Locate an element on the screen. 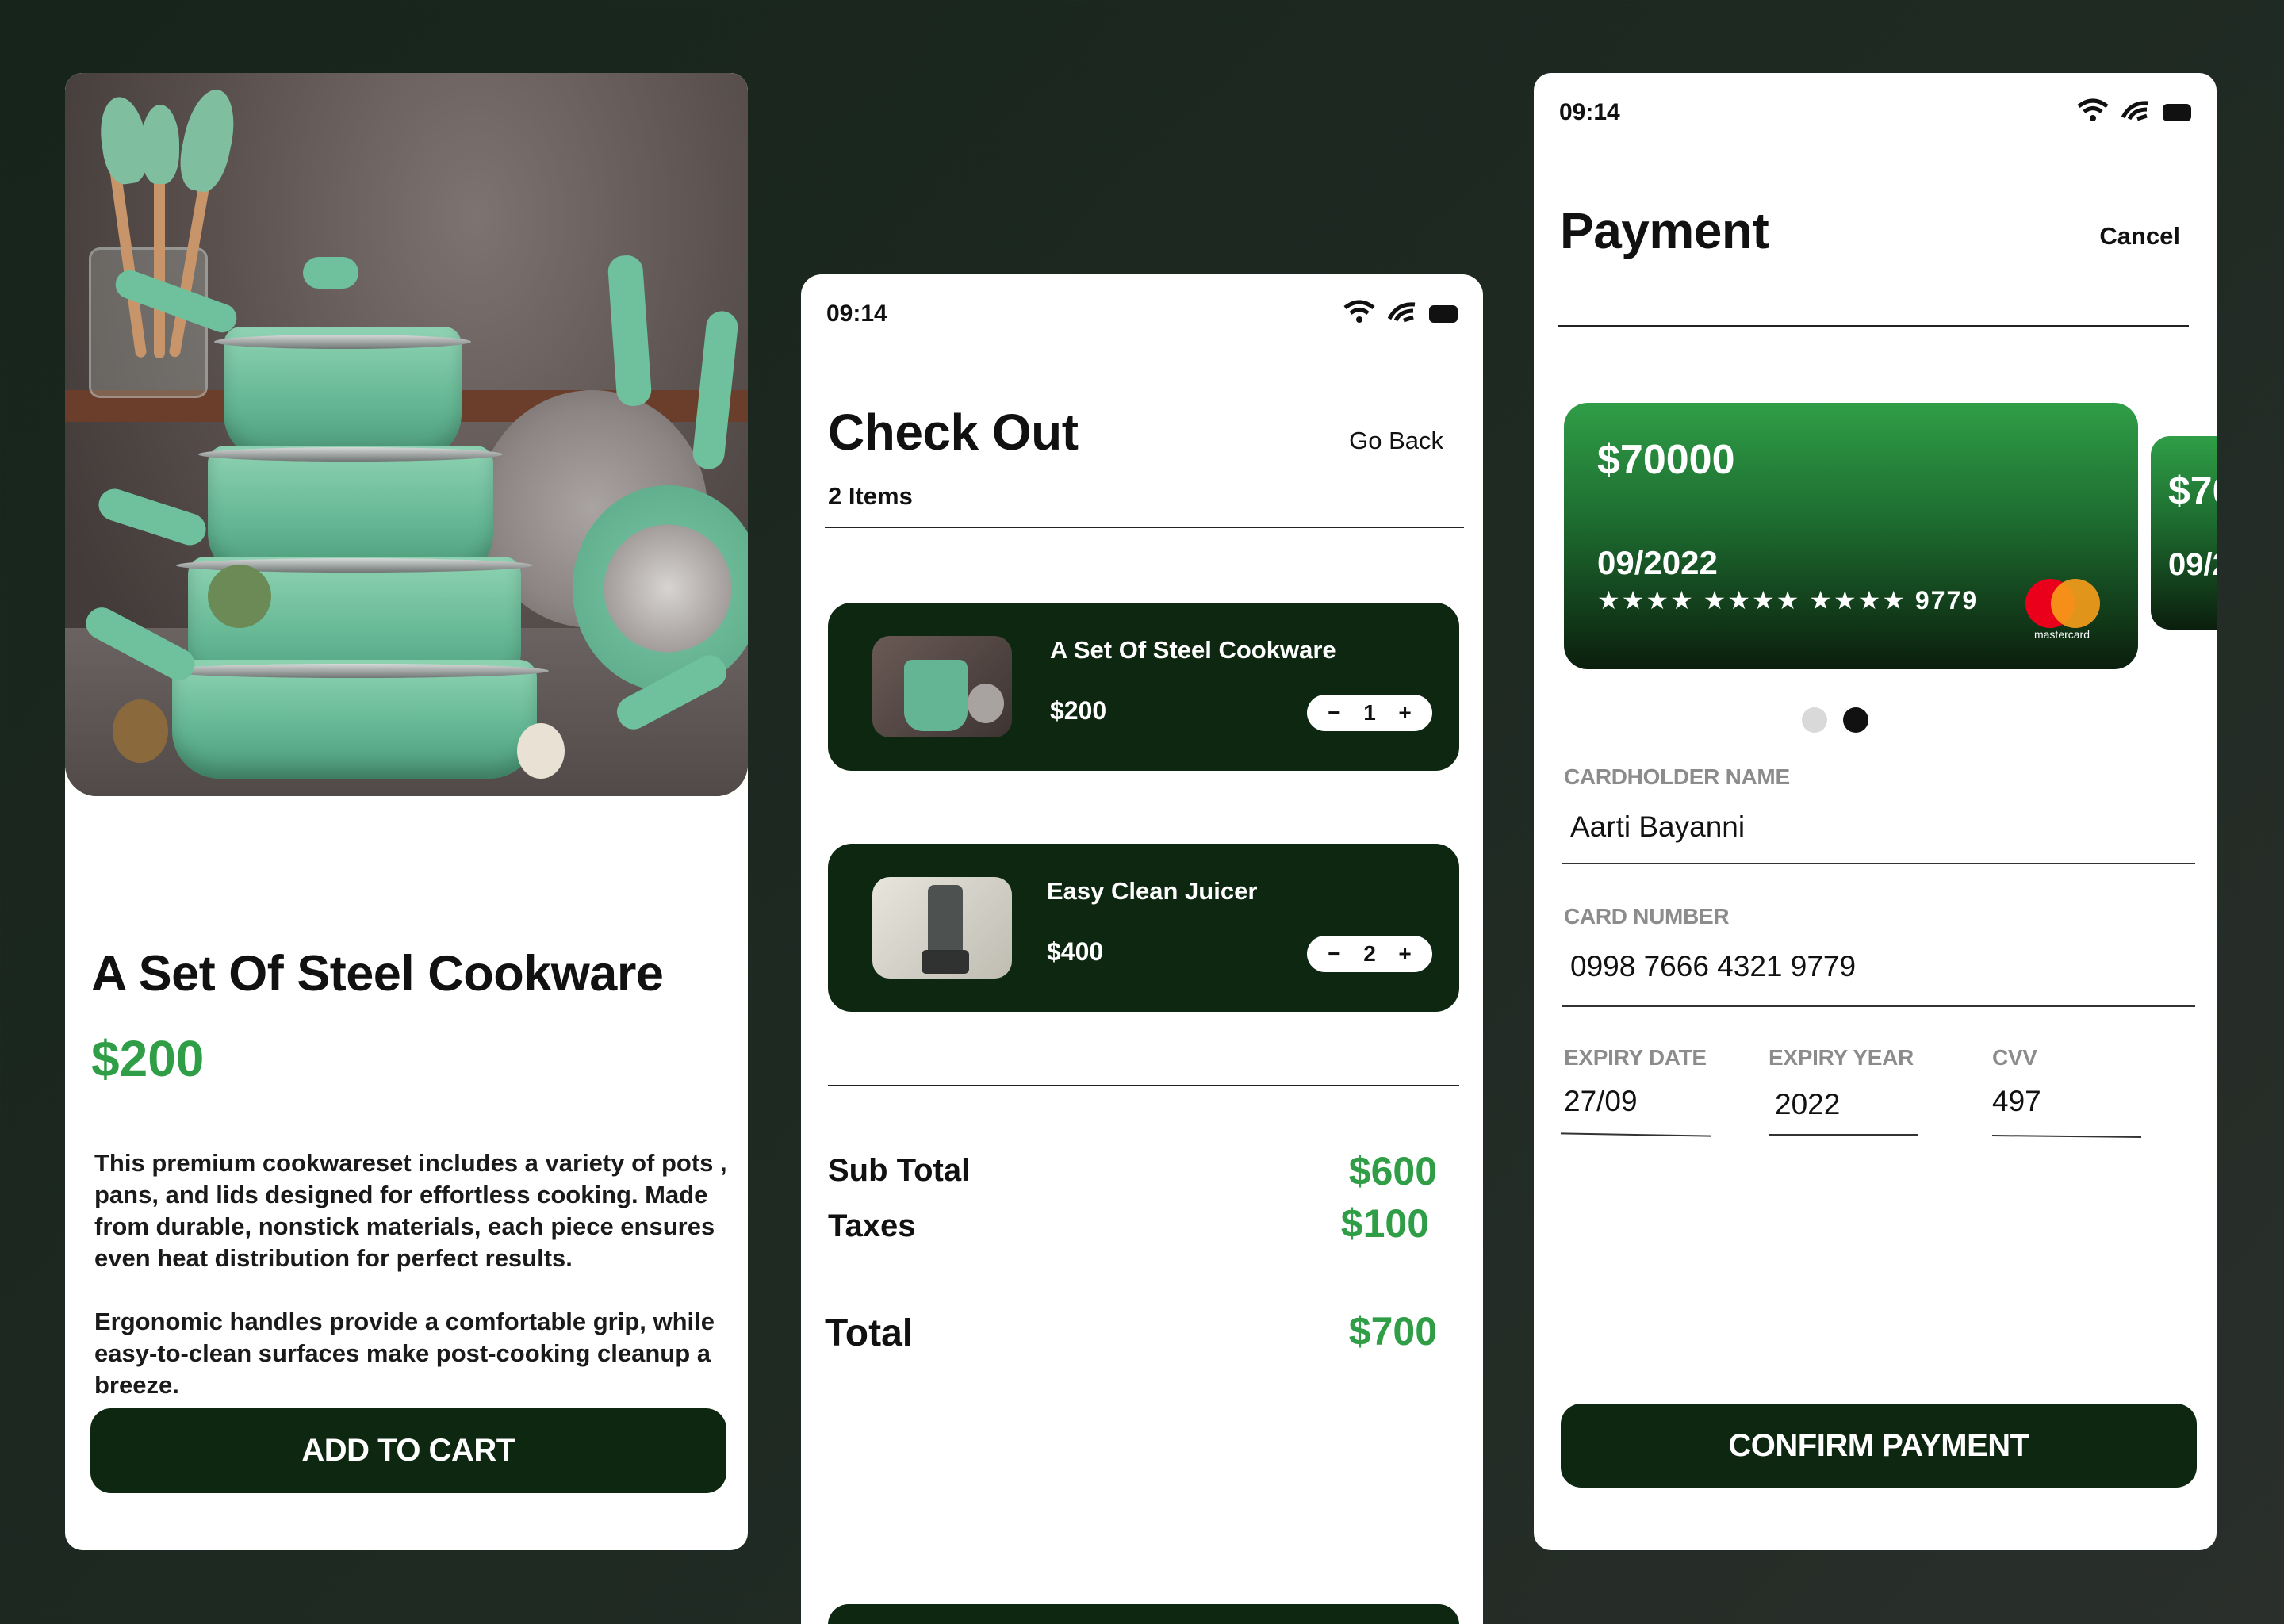  add-to-cart-button: ADD TO CART is located at coordinates (408, 1450).